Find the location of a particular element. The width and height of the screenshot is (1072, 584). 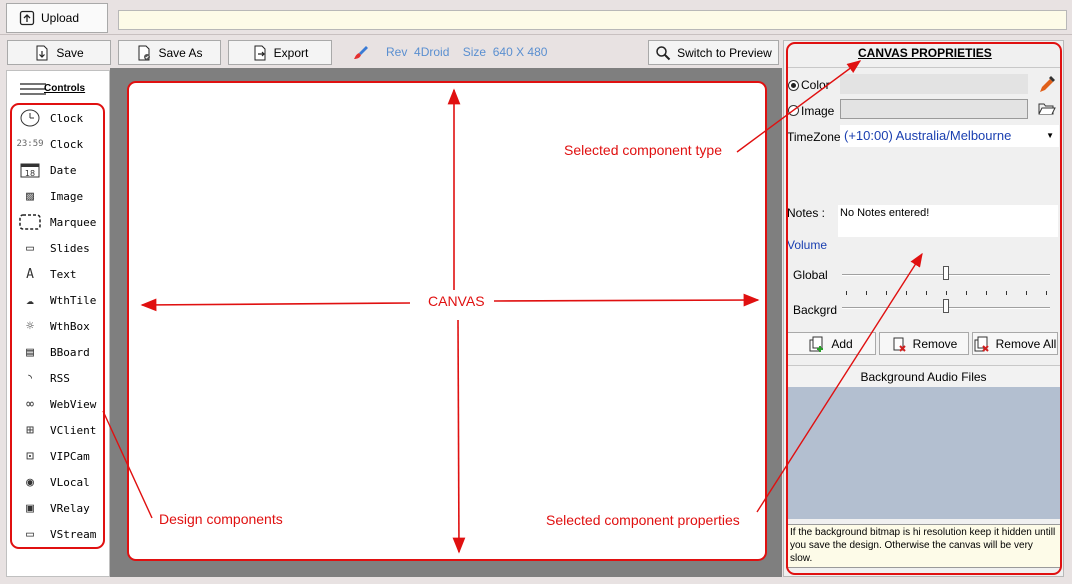

size-value: 640 X 480 is located at coordinates (520, 52).